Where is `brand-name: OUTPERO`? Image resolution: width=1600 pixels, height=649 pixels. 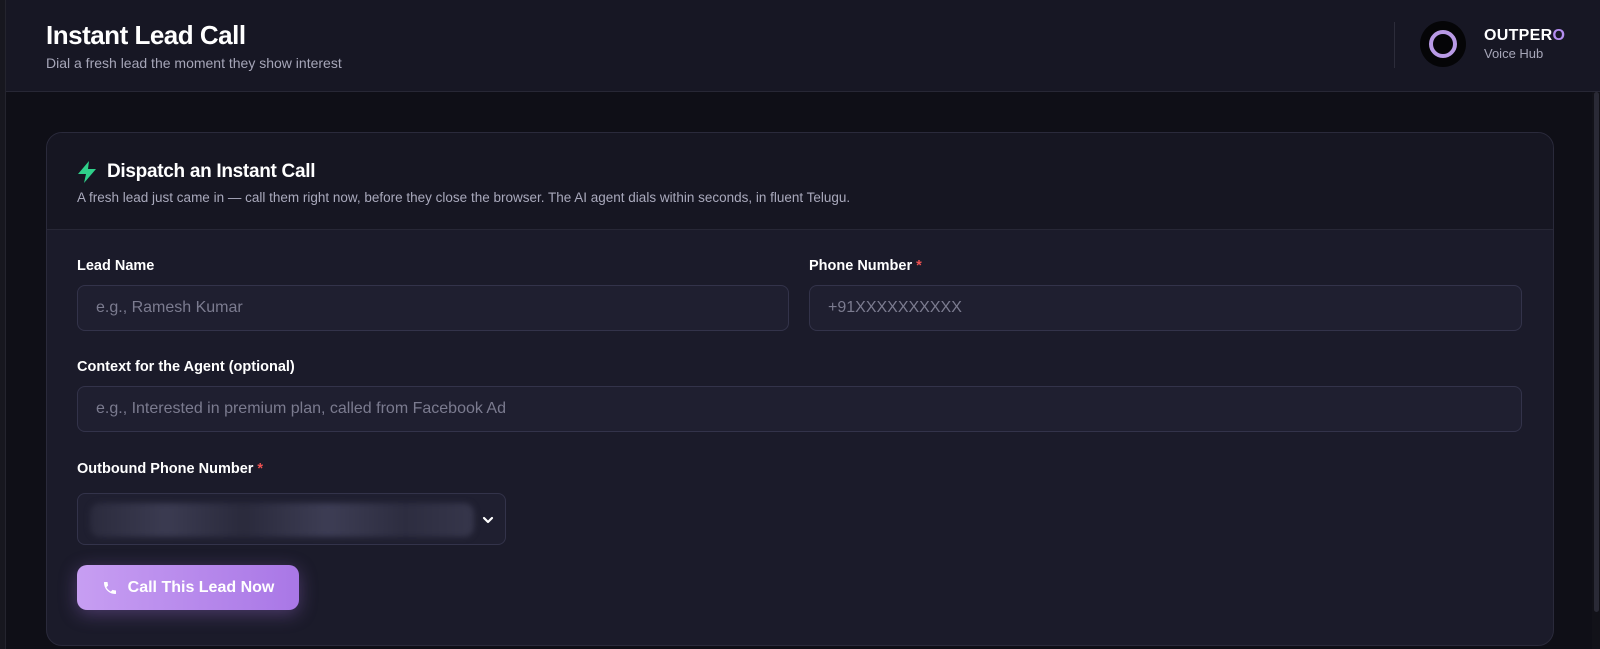
brand-name: OUTPERO is located at coordinates (1524, 36).